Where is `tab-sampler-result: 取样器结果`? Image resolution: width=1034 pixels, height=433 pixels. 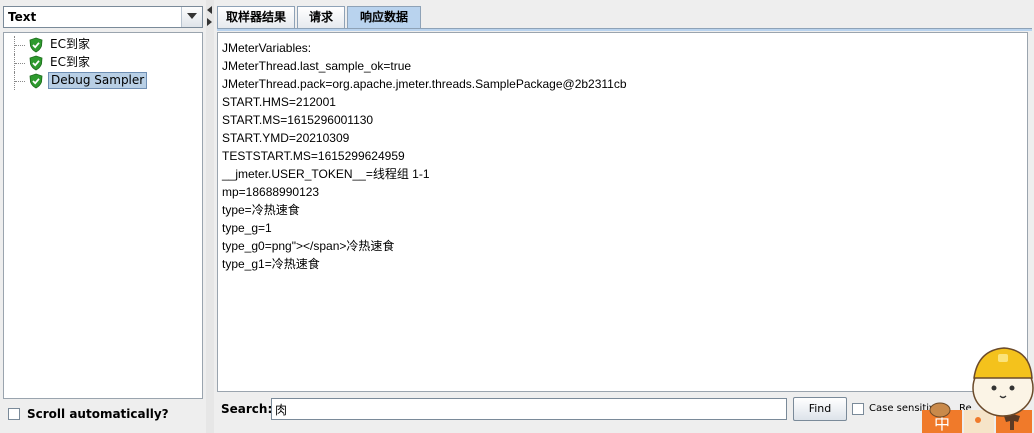
tab-sampler-result: 取样器结果 is located at coordinates (256, 17).